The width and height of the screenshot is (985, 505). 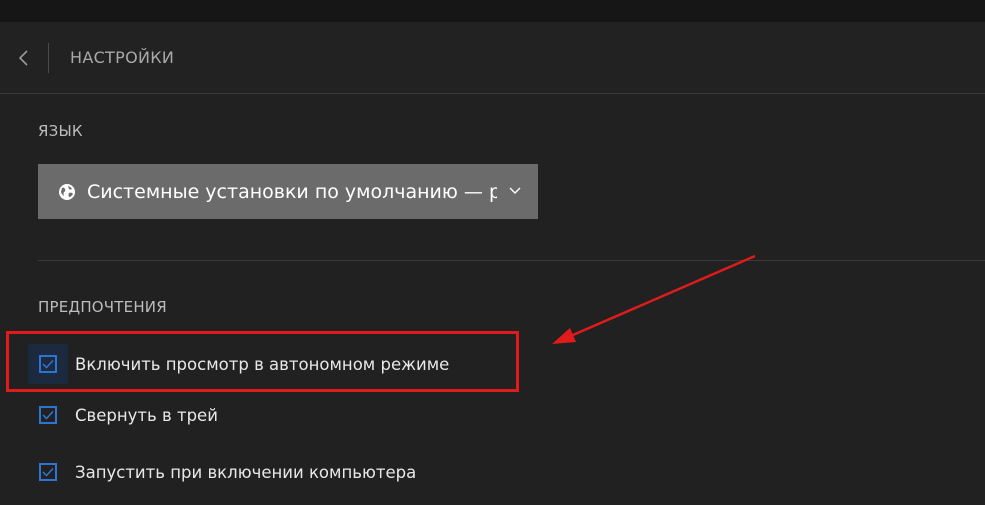 I want to click on checkbox-hover-area, so click(x=48, y=364).